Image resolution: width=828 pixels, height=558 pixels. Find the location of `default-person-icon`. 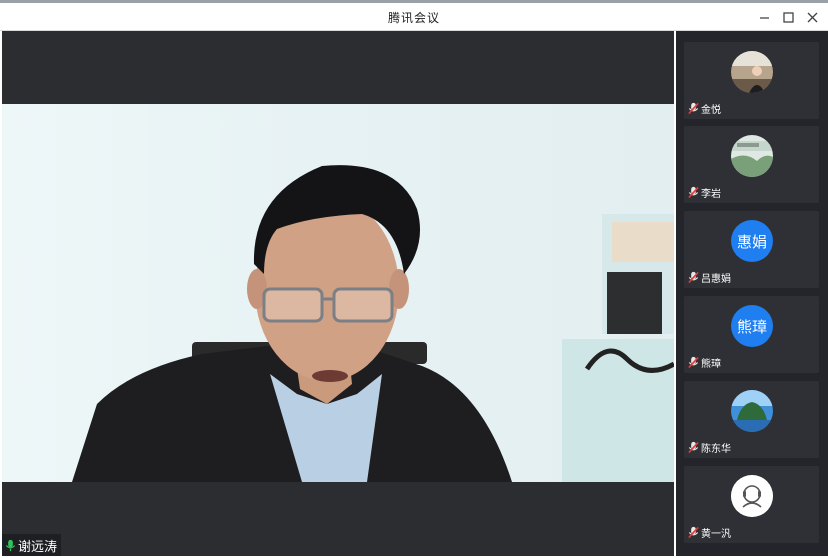

default-person-icon is located at coordinates (752, 496).